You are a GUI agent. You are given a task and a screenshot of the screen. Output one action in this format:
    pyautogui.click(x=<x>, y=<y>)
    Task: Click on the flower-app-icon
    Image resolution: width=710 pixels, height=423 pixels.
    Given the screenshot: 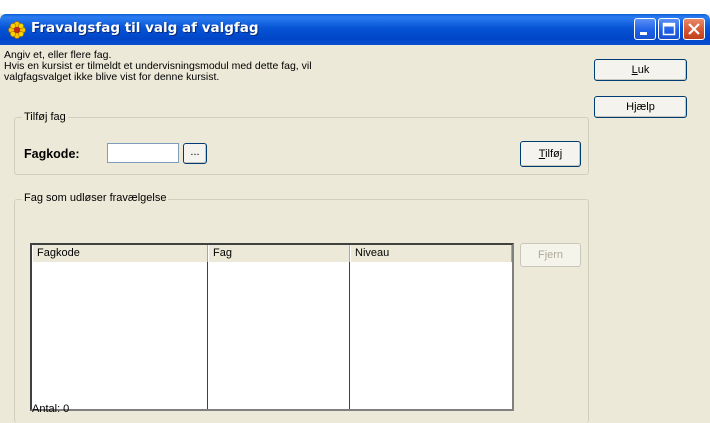 What is the action you would take?
    pyautogui.click(x=17, y=30)
    